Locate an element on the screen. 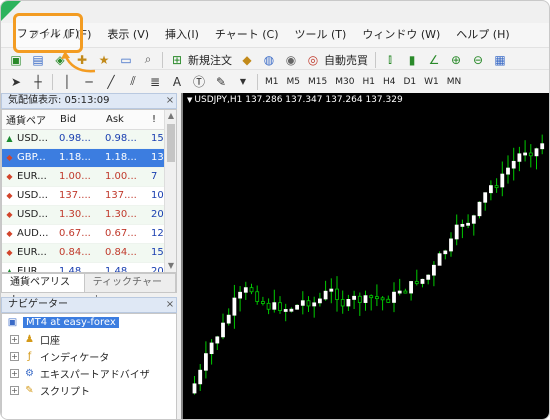 This screenshot has width=550, height=420. zoom-out-icon: ⊖ is located at coordinates (478, 60).